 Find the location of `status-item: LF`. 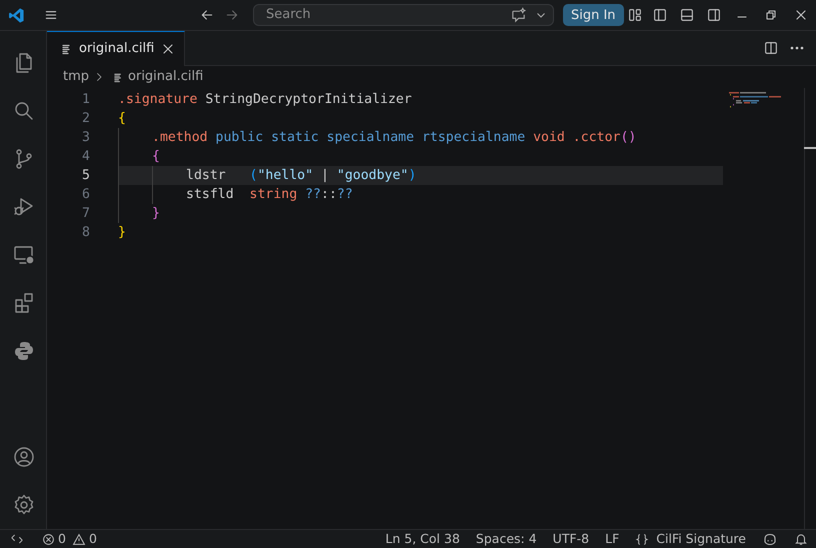

status-item: LF is located at coordinates (612, 539).